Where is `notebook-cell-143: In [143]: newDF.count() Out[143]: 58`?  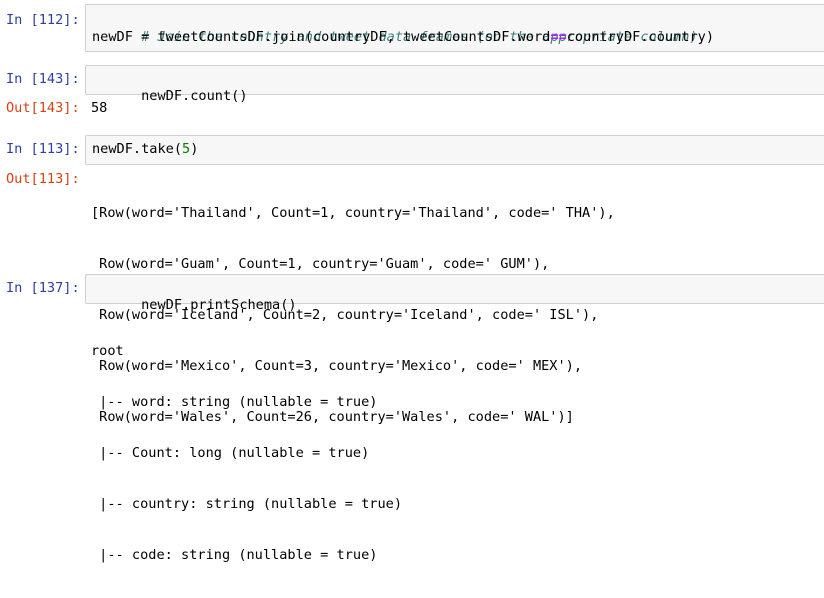 notebook-cell-143: In [143]: newDF.count() Out[143]: 58 is located at coordinates (412, 92).